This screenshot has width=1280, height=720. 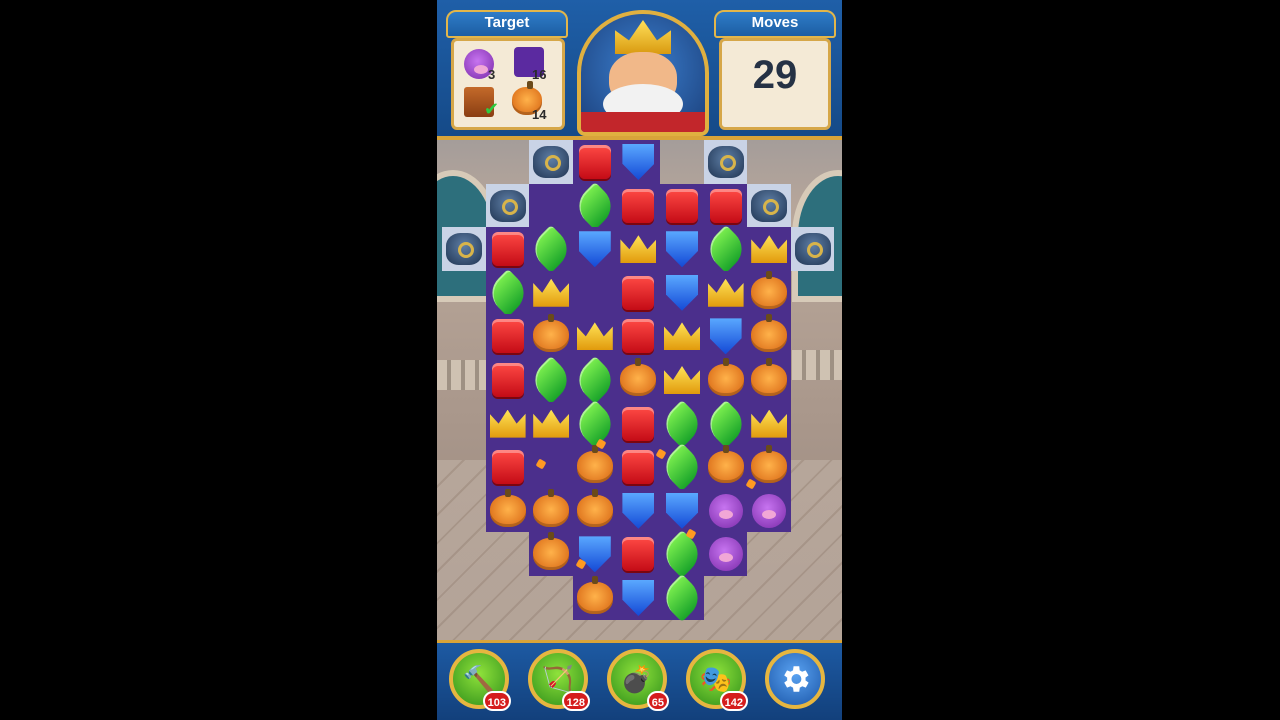 I want to click on cannon-booster-button: 💣 65, so click(x=638, y=680).